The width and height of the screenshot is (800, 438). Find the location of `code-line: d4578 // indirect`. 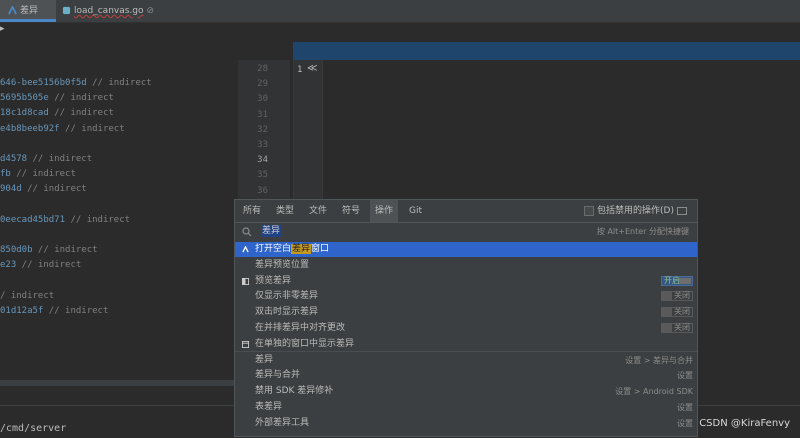

code-line: d4578 // indirect is located at coordinates (46, 159).